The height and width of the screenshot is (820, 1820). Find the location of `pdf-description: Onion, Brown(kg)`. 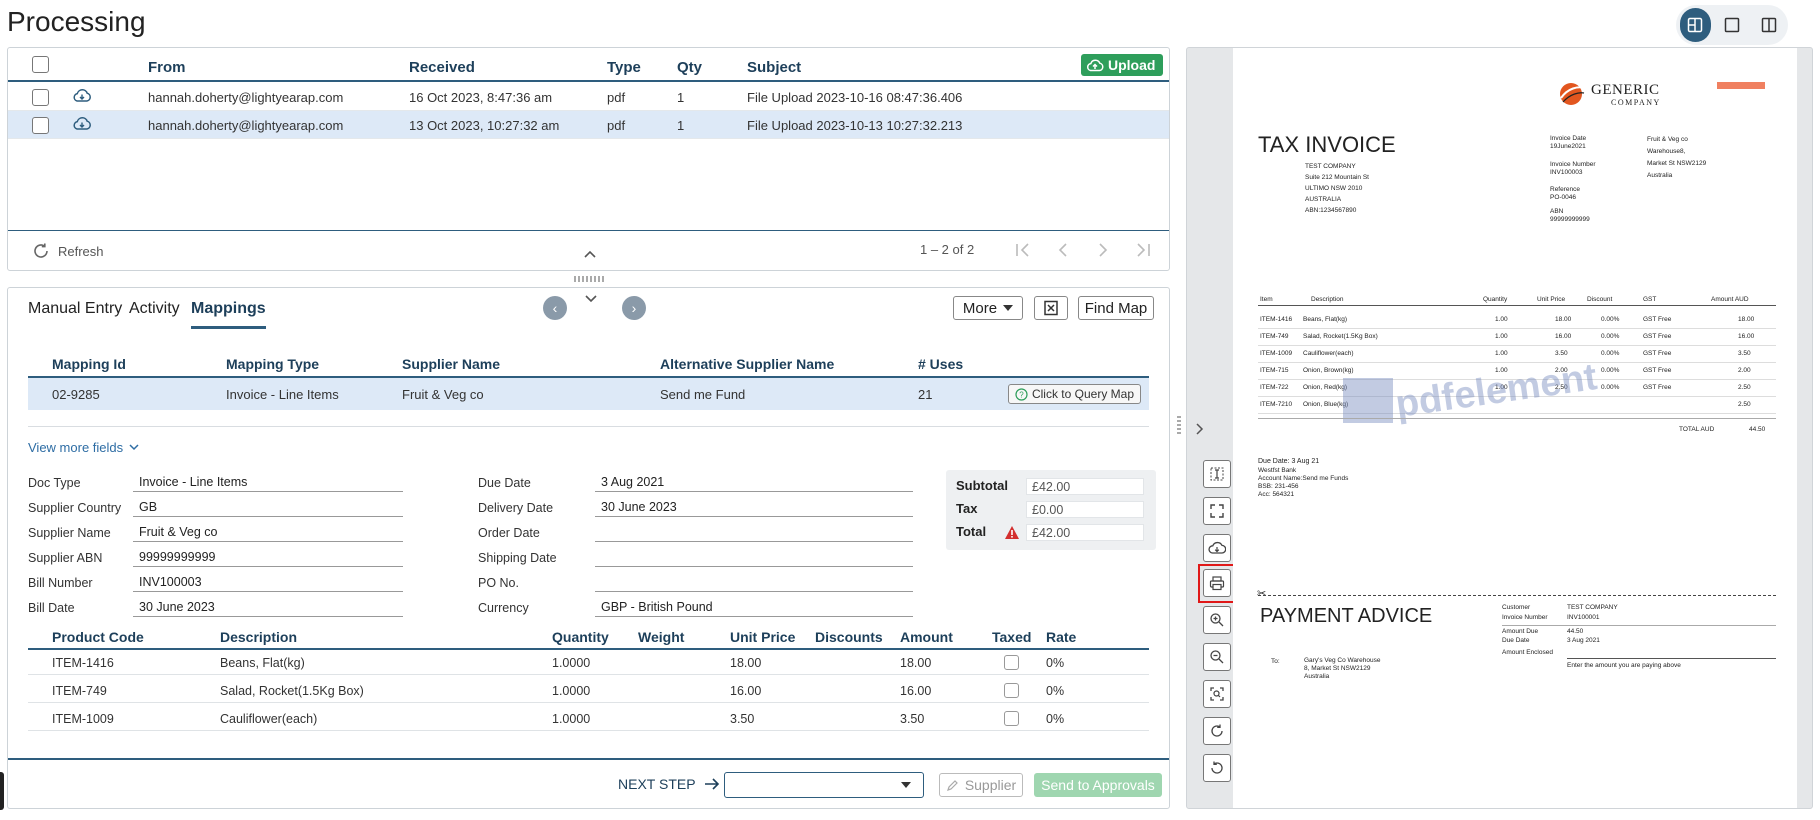

pdf-description: Onion, Brown(kg) is located at coordinates (1328, 370).